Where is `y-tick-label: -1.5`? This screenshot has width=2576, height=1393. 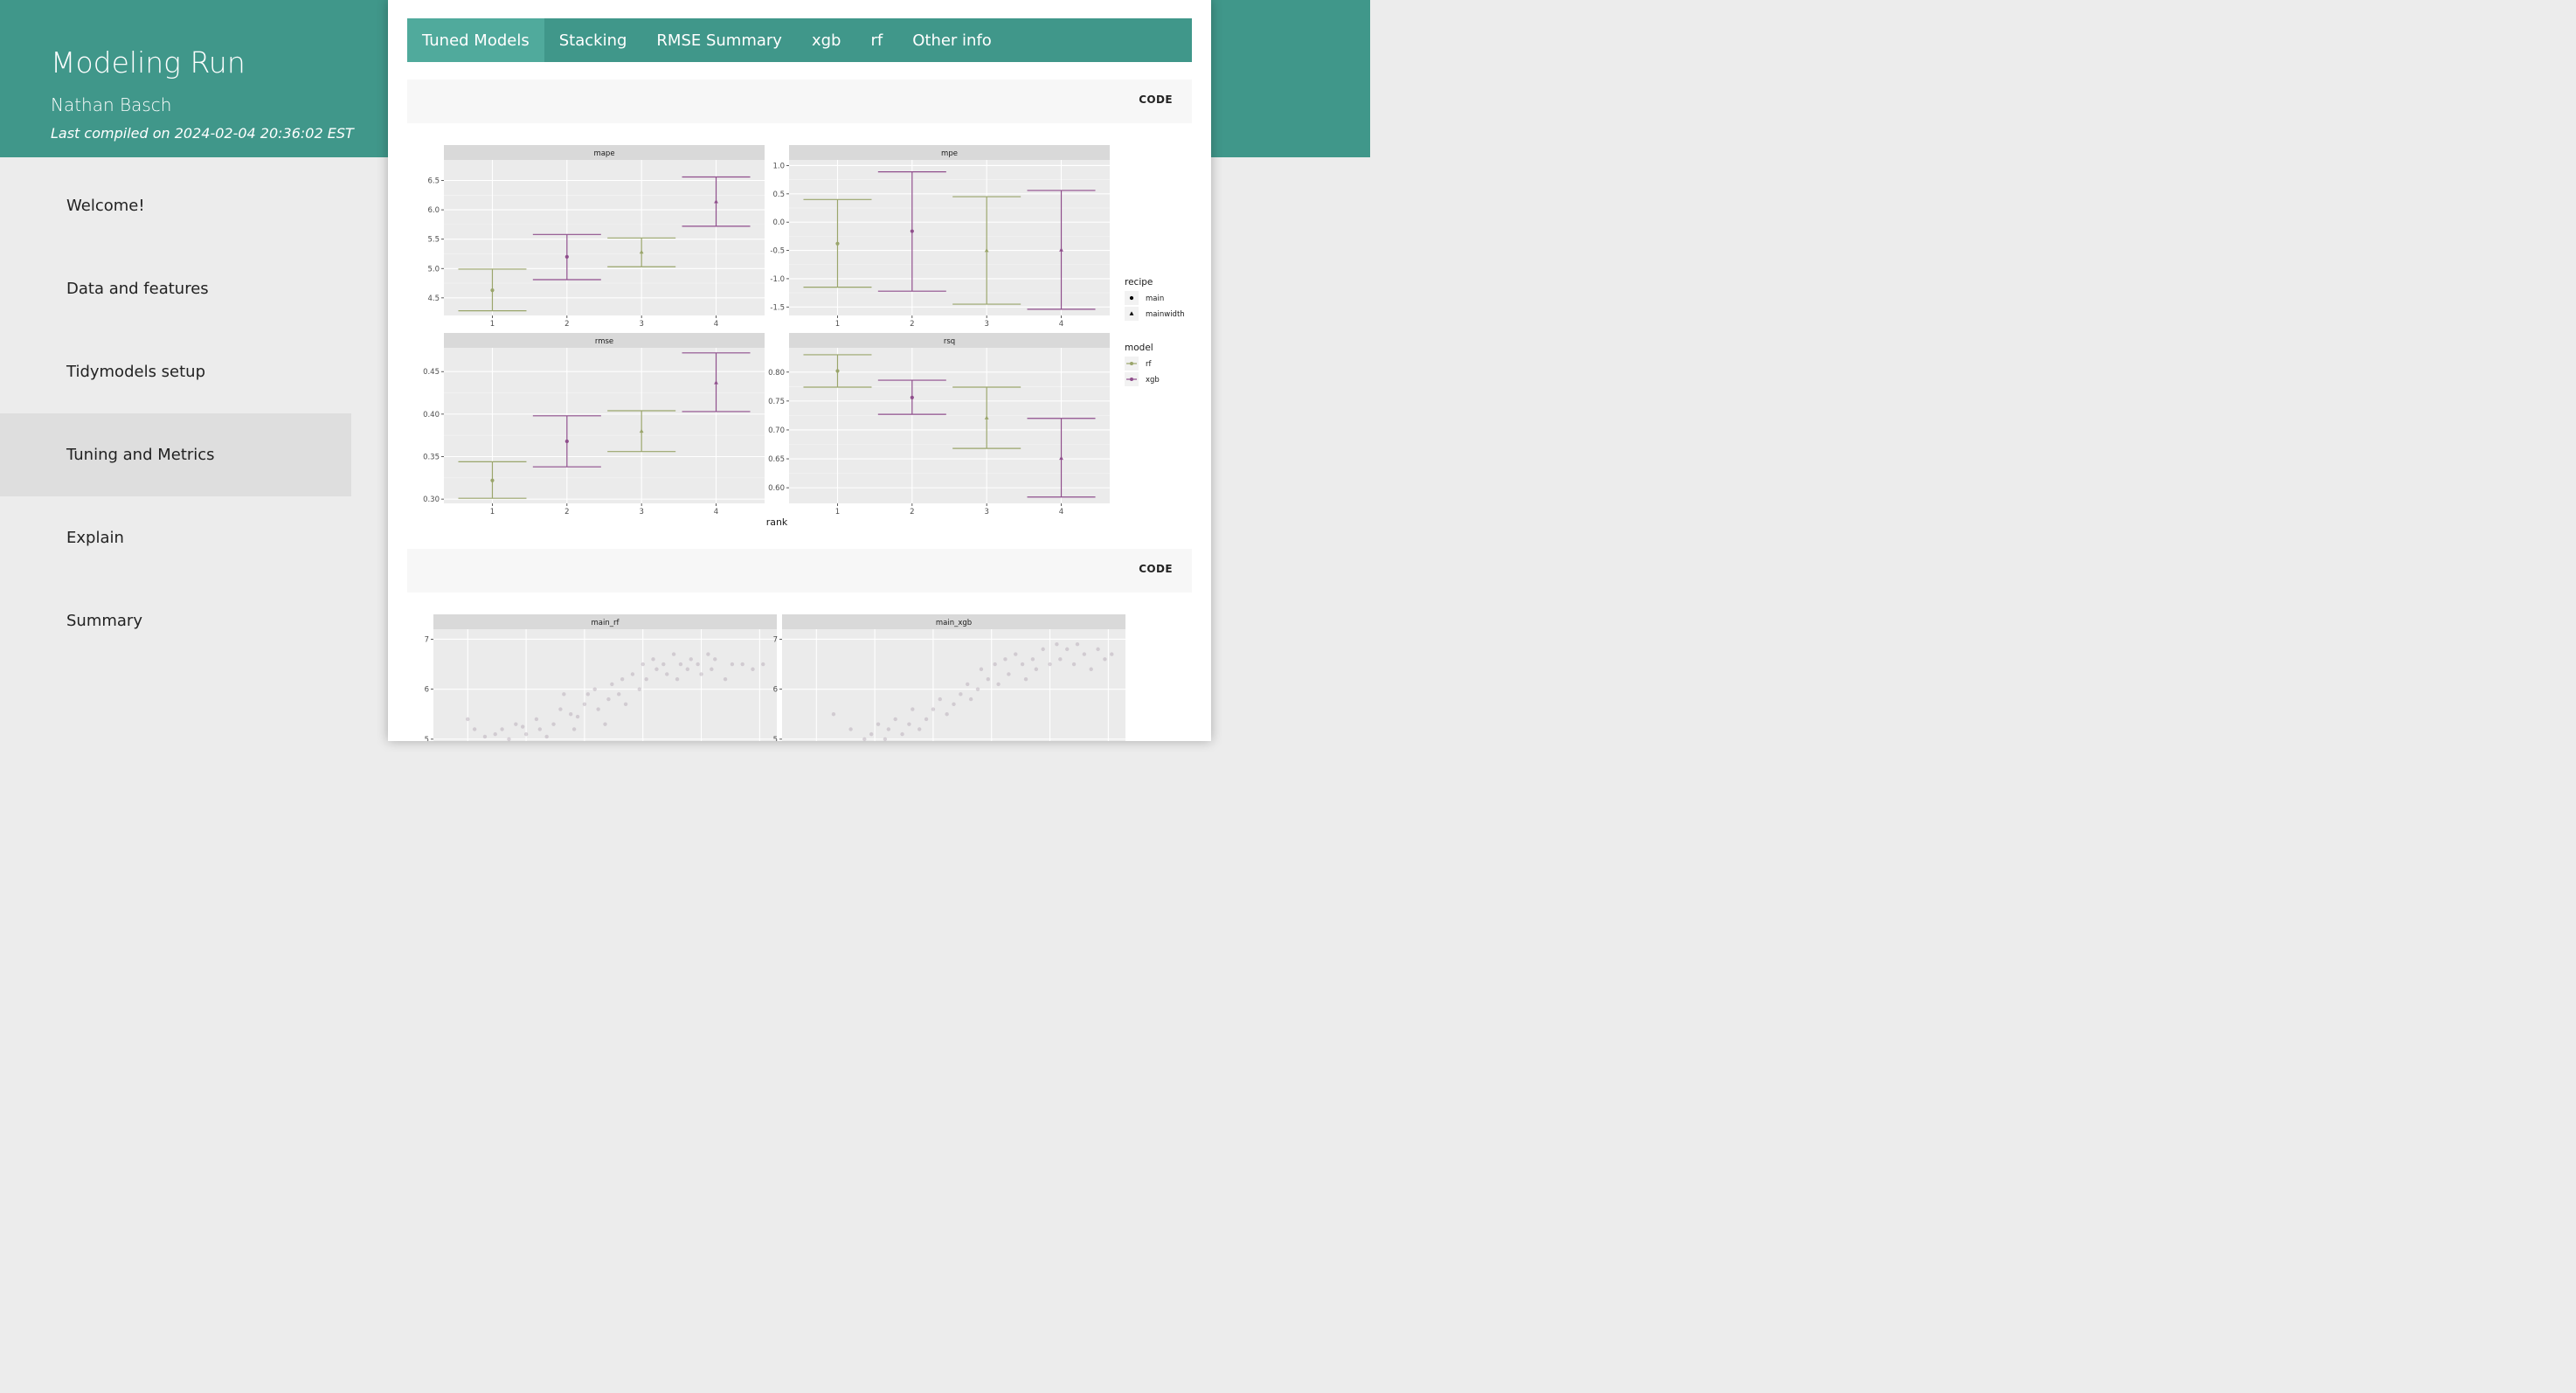 y-tick-label: -1.5 is located at coordinates (777, 307).